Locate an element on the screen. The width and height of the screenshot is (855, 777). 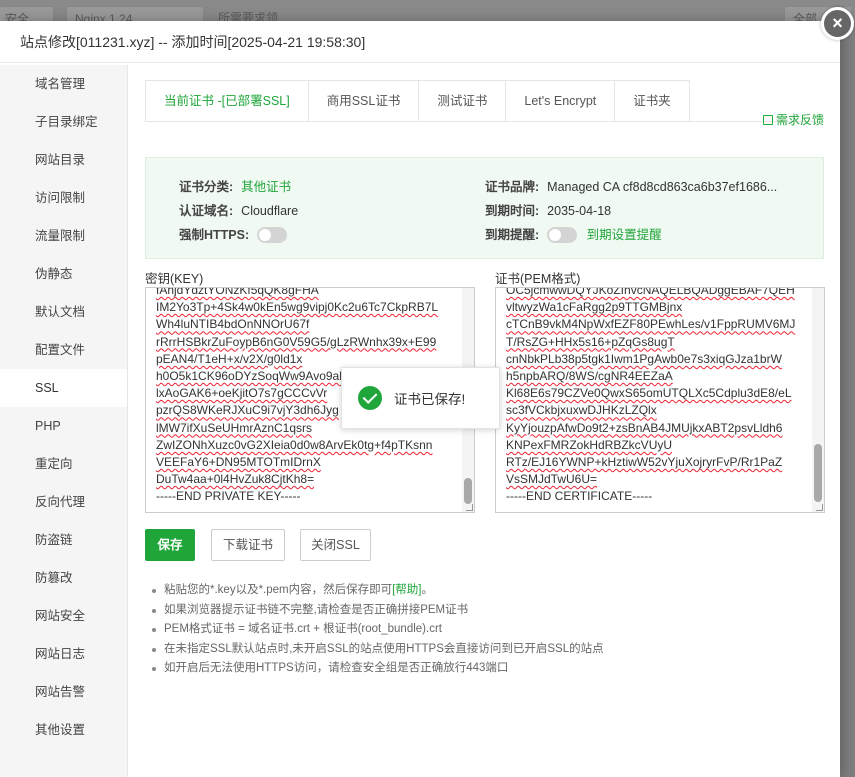
expire-remind-key: 到期提醒: is located at coordinates (512, 235).